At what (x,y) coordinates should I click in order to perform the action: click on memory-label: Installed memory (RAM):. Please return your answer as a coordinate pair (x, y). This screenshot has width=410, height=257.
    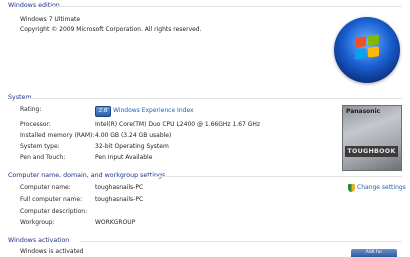
    Looking at the image, I should click on (57, 135).